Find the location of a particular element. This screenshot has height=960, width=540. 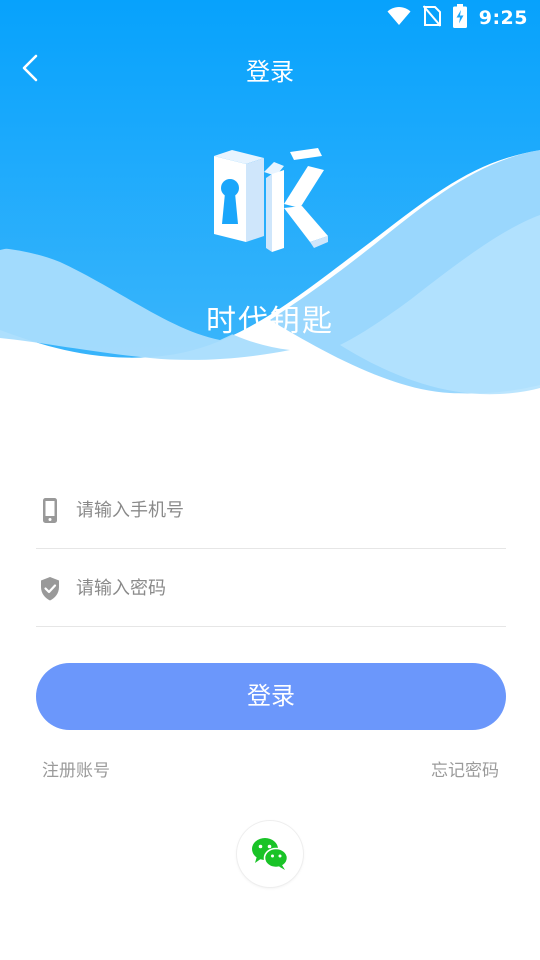

battery-charging-icon is located at coordinates (459, 18).